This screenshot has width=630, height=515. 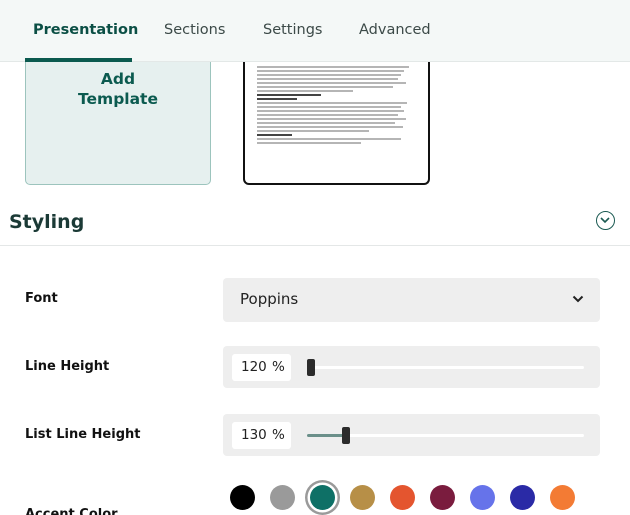 I want to click on template-thumbnail, so click(x=336, y=123).